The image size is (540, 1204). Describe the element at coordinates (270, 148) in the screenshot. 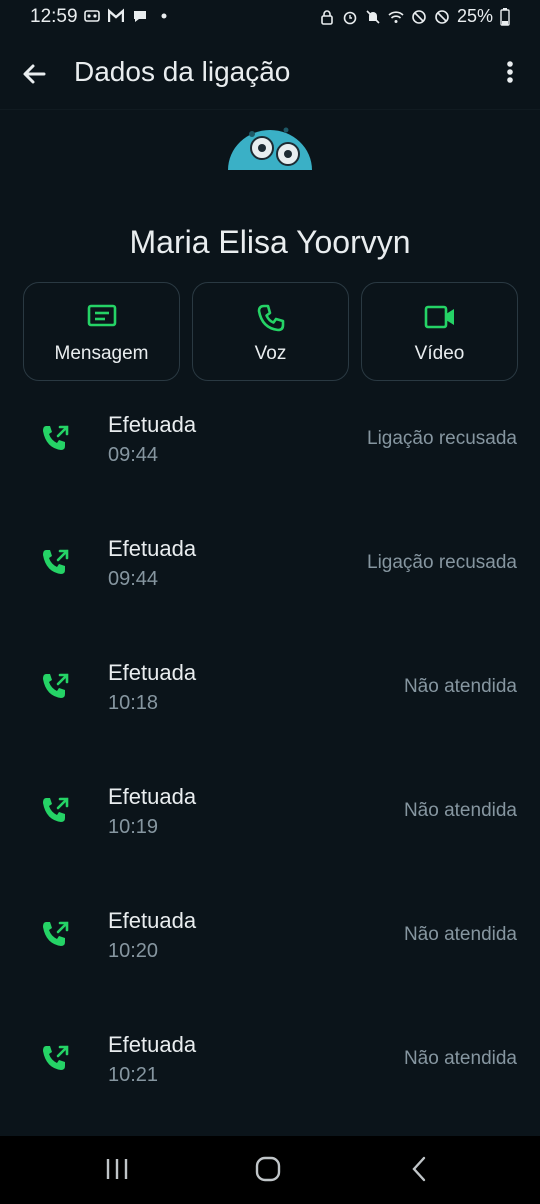

I see `avatar-image` at that location.